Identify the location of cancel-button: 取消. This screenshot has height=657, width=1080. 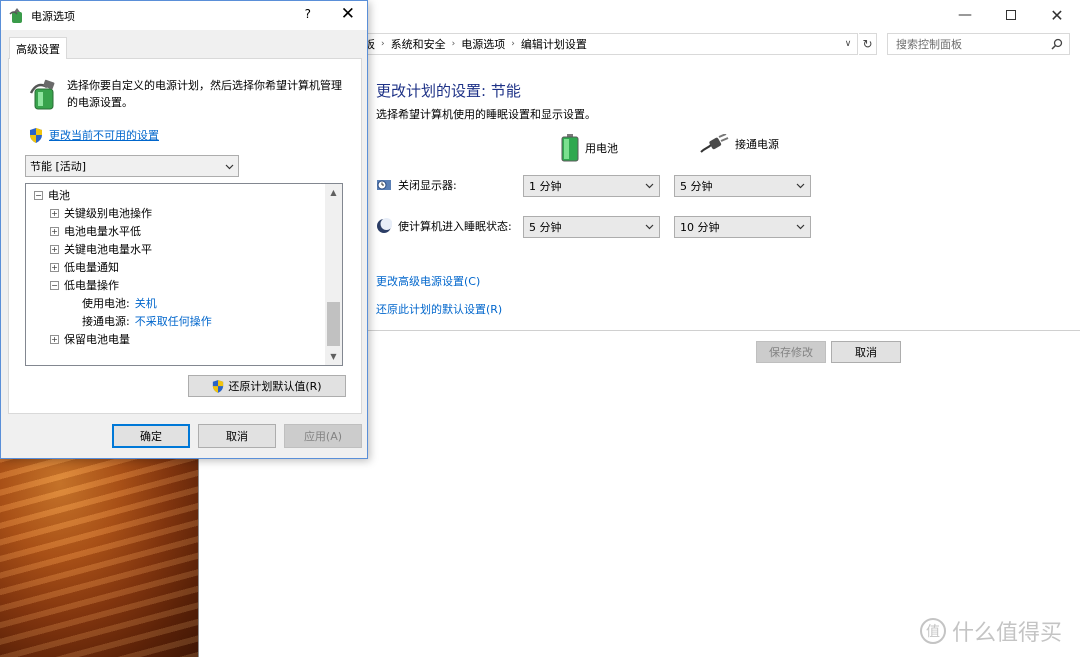
(866, 352).